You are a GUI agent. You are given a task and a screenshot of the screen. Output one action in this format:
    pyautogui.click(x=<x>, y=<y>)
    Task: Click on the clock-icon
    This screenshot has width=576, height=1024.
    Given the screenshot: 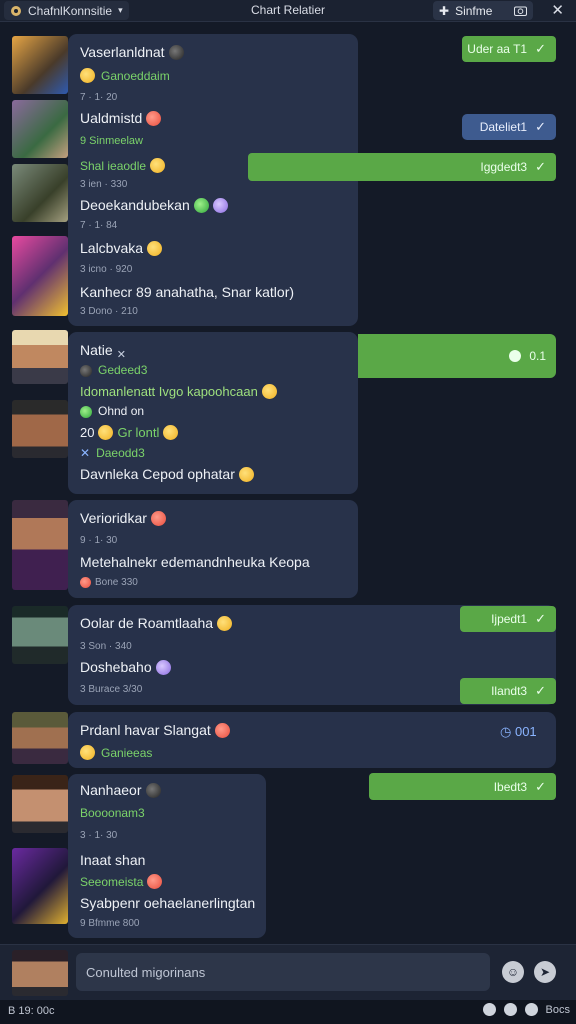 What is the action you would take?
    pyautogui.click(x=515, y=356)
    